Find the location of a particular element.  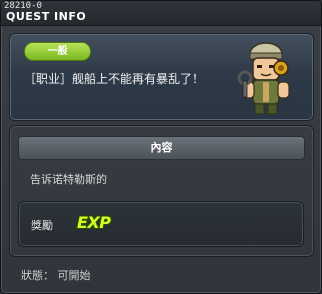

quest-status: 狀態： 可開始 is located at coordinates (56, 275).